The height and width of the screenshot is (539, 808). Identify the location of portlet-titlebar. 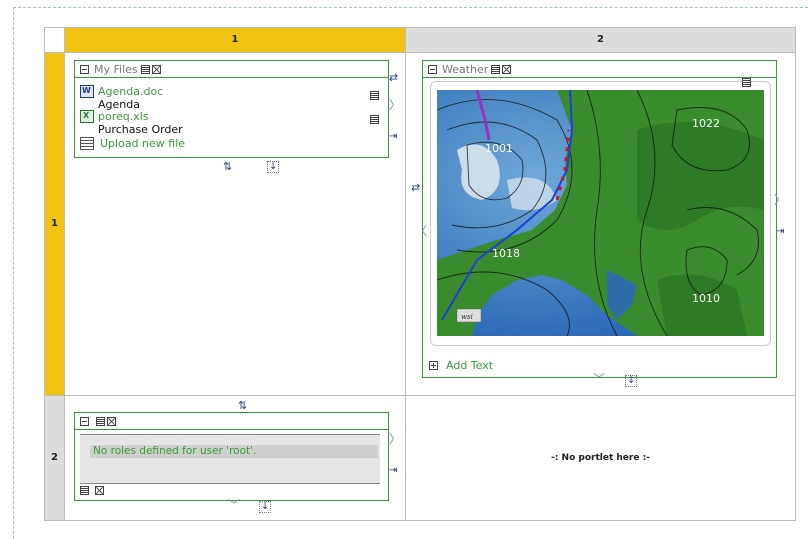
(231, 421).